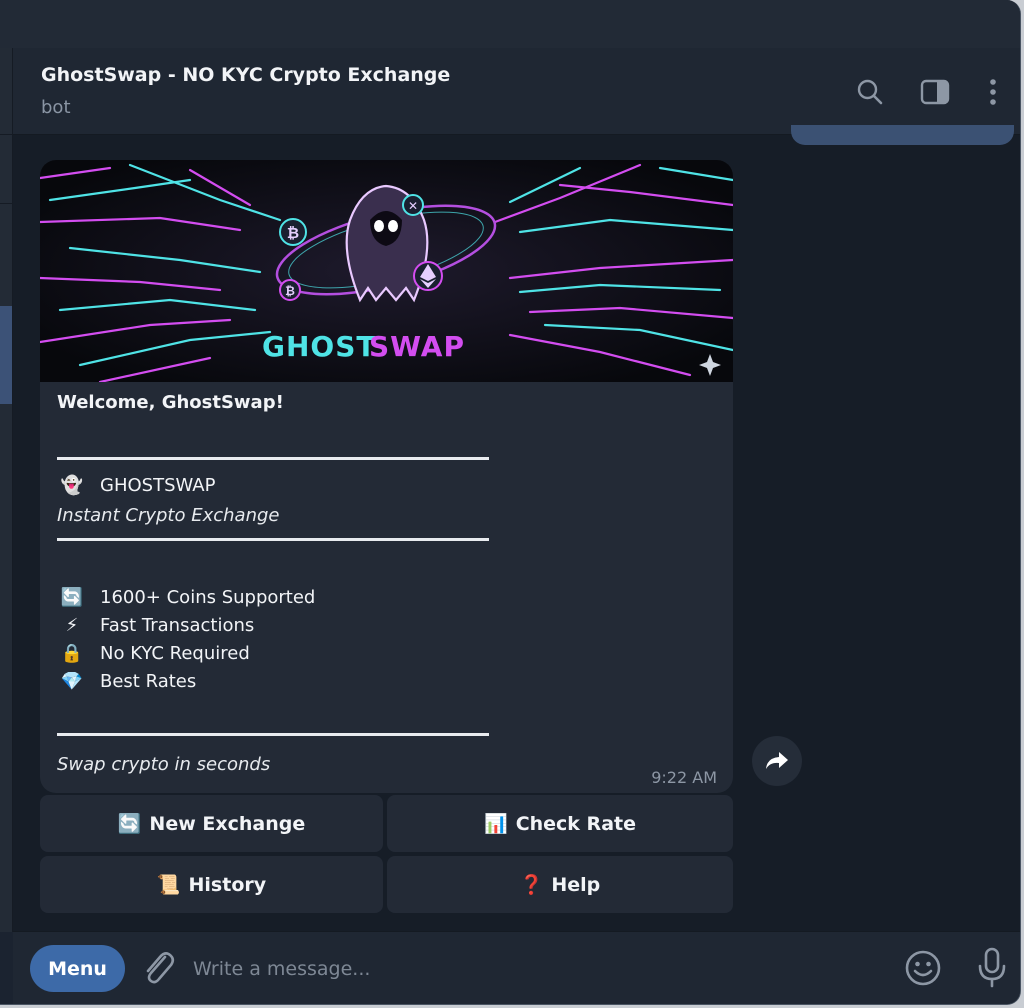  I want to click on sidebar-toggle-icon, so click(935, 92).